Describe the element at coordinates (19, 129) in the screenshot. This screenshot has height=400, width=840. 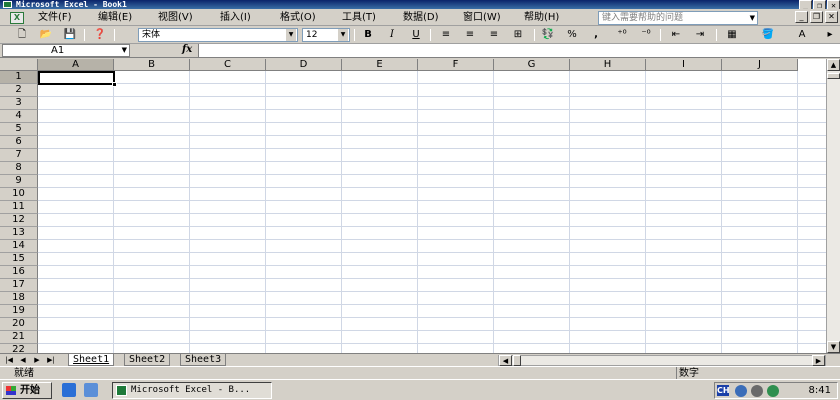
I see `row-header-5: 5` at that location.